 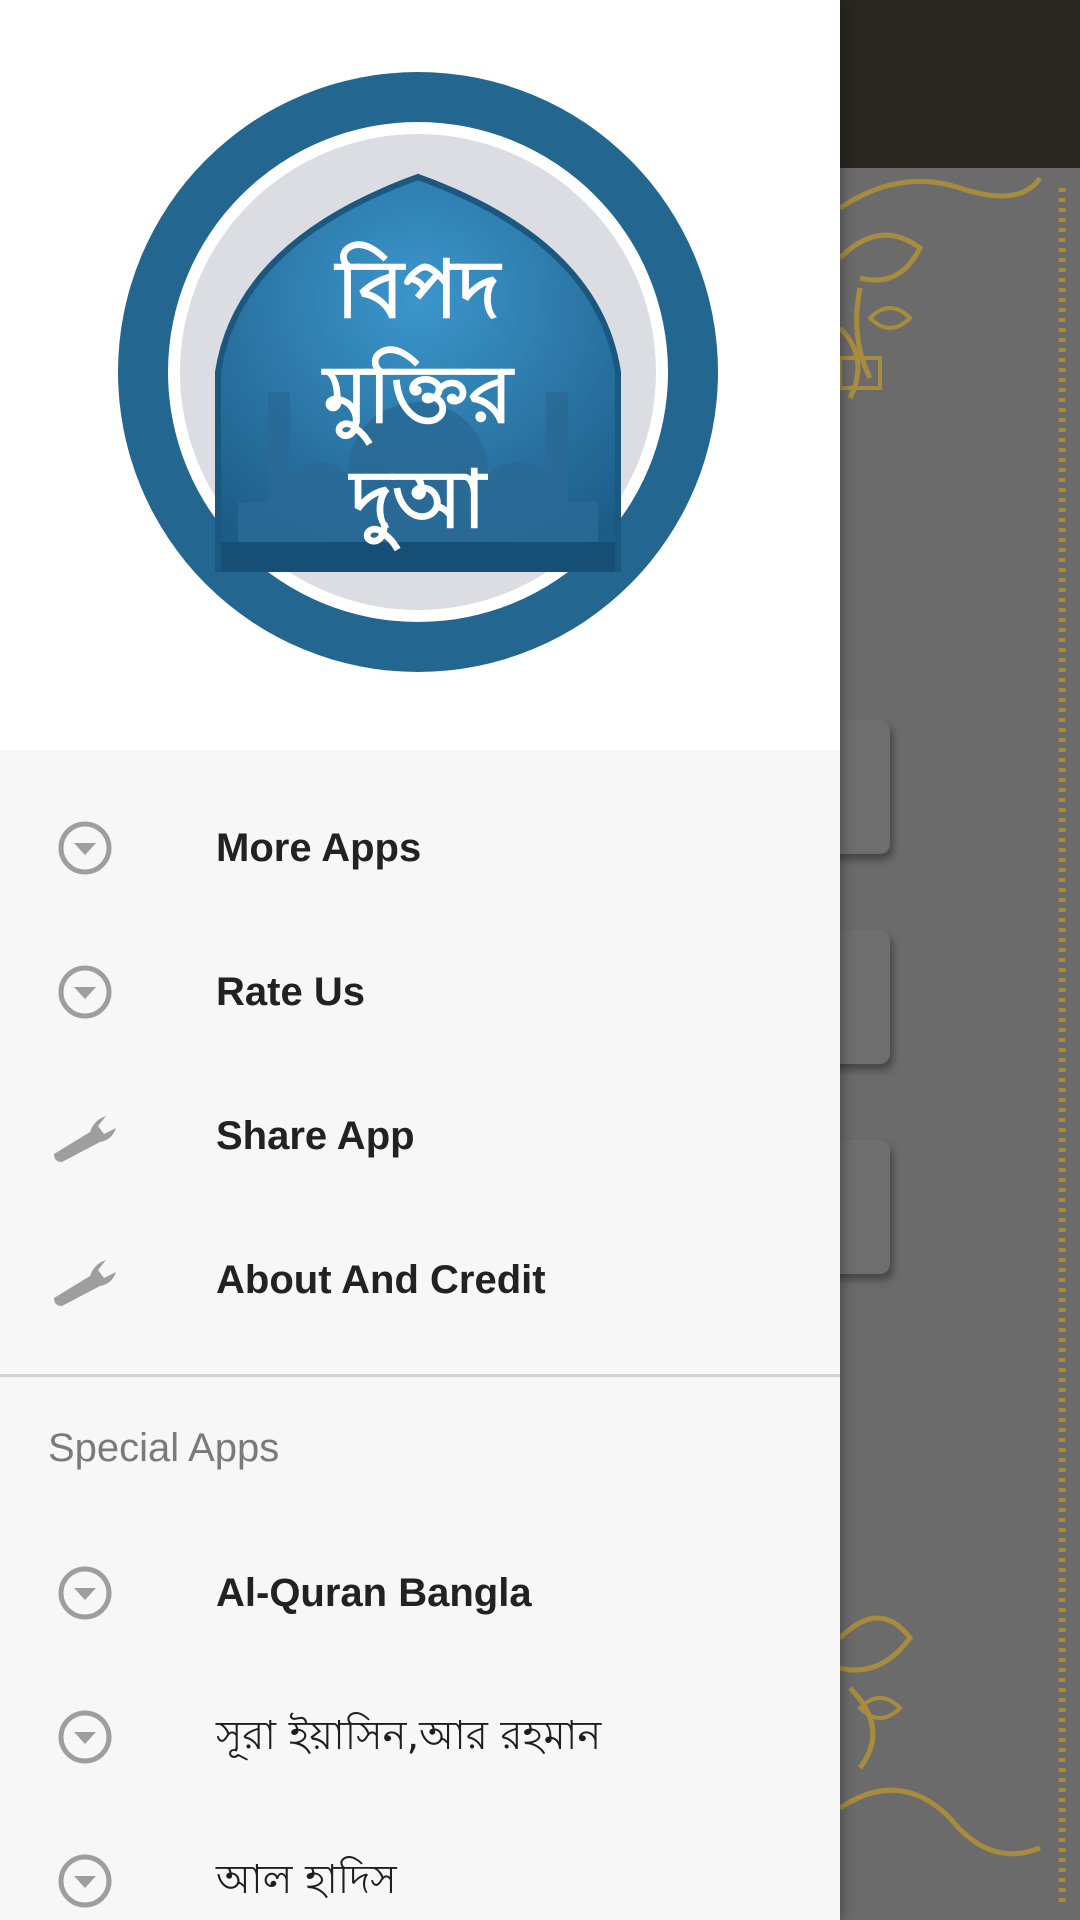 I want to click on divider, so click(x=420, y=1375).